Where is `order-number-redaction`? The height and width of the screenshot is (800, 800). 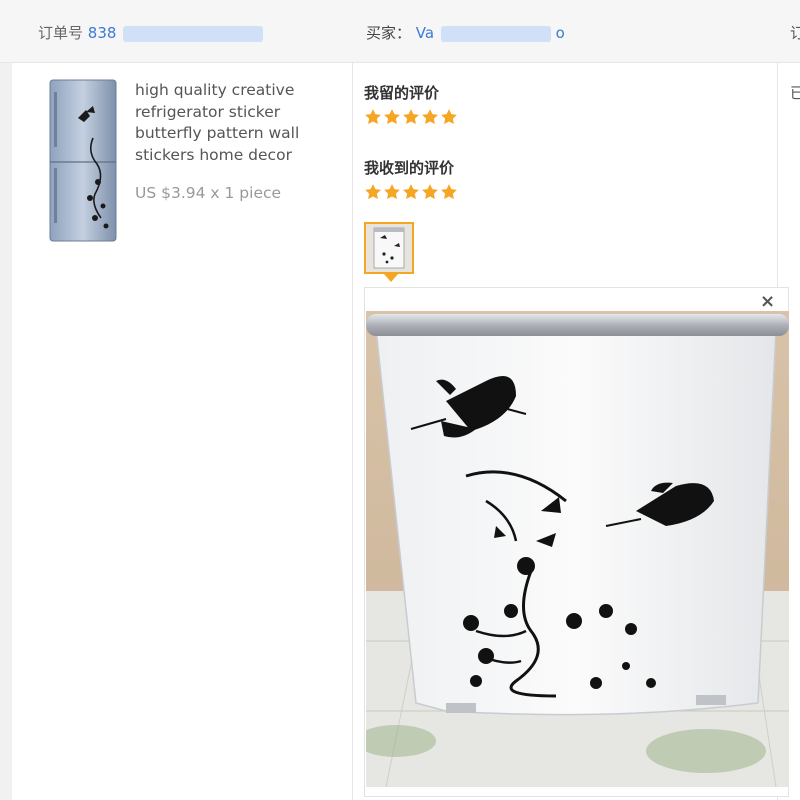 order-number-redaction is located at coordinates (193, 33).